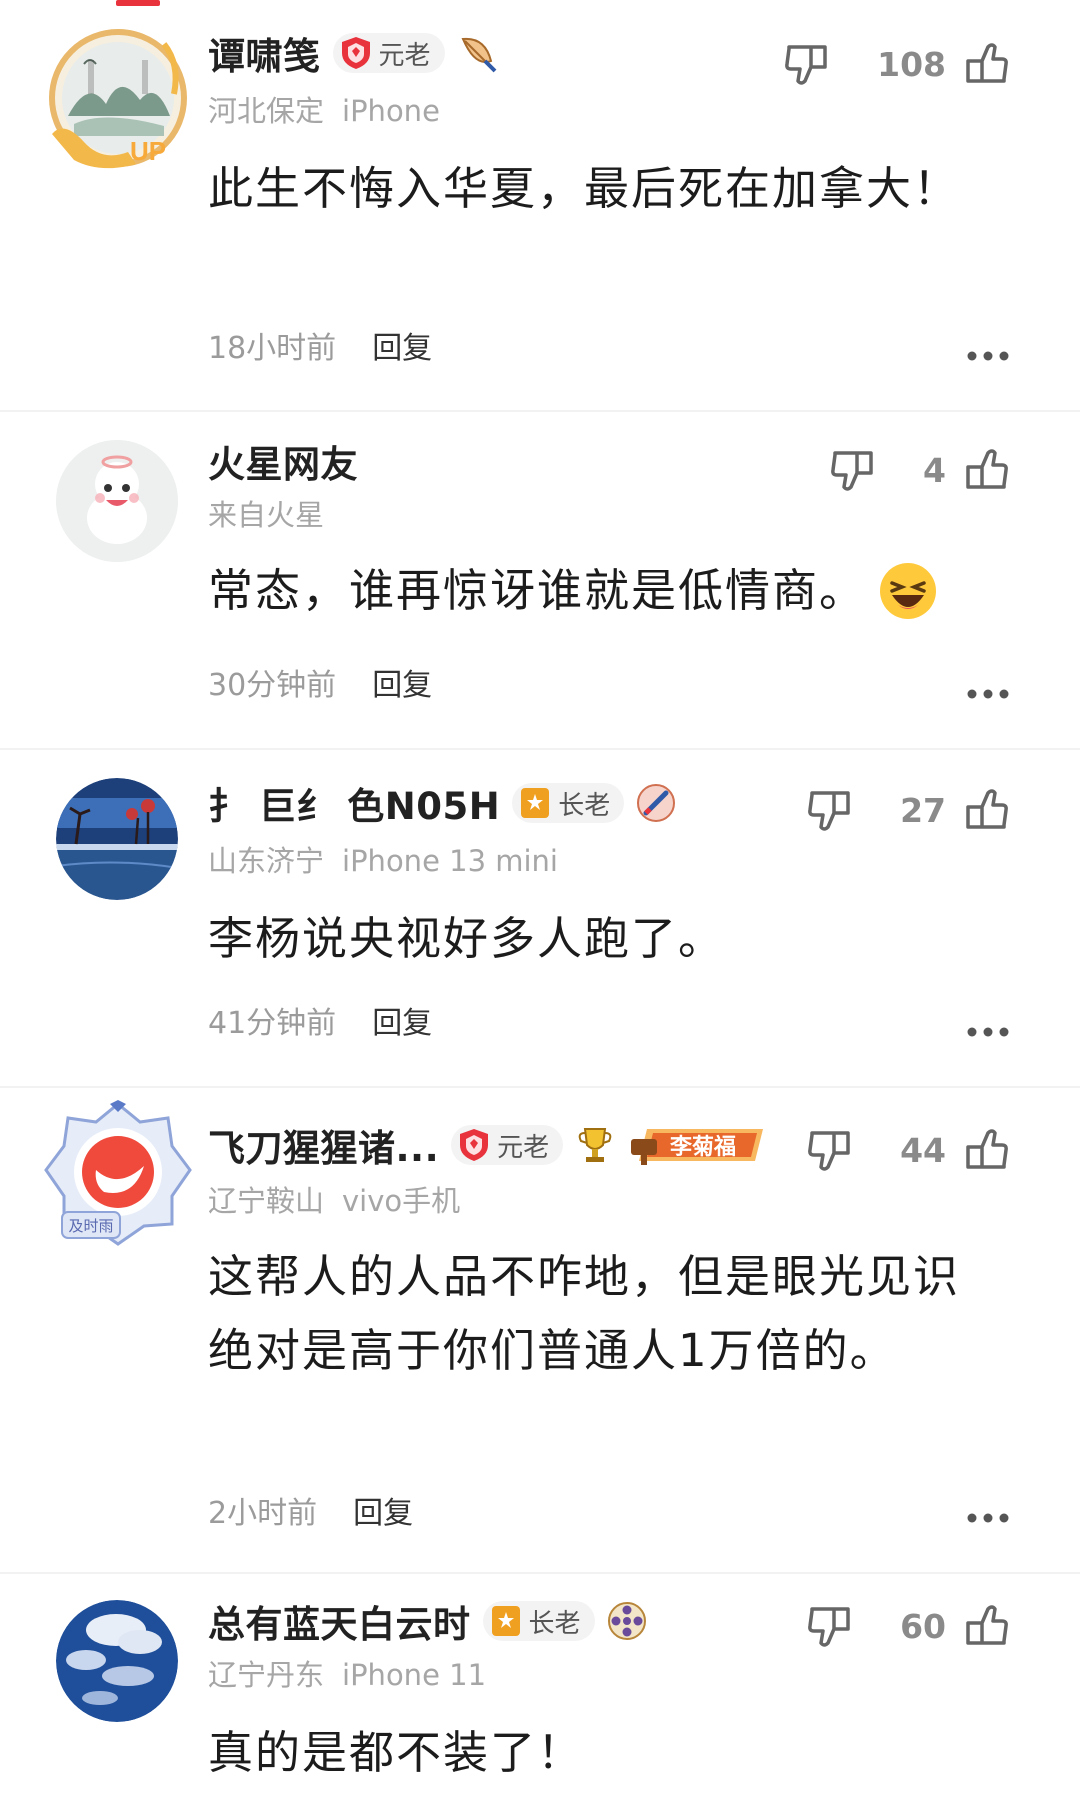  I want to click on username: 火星网友, so click(283, 461).